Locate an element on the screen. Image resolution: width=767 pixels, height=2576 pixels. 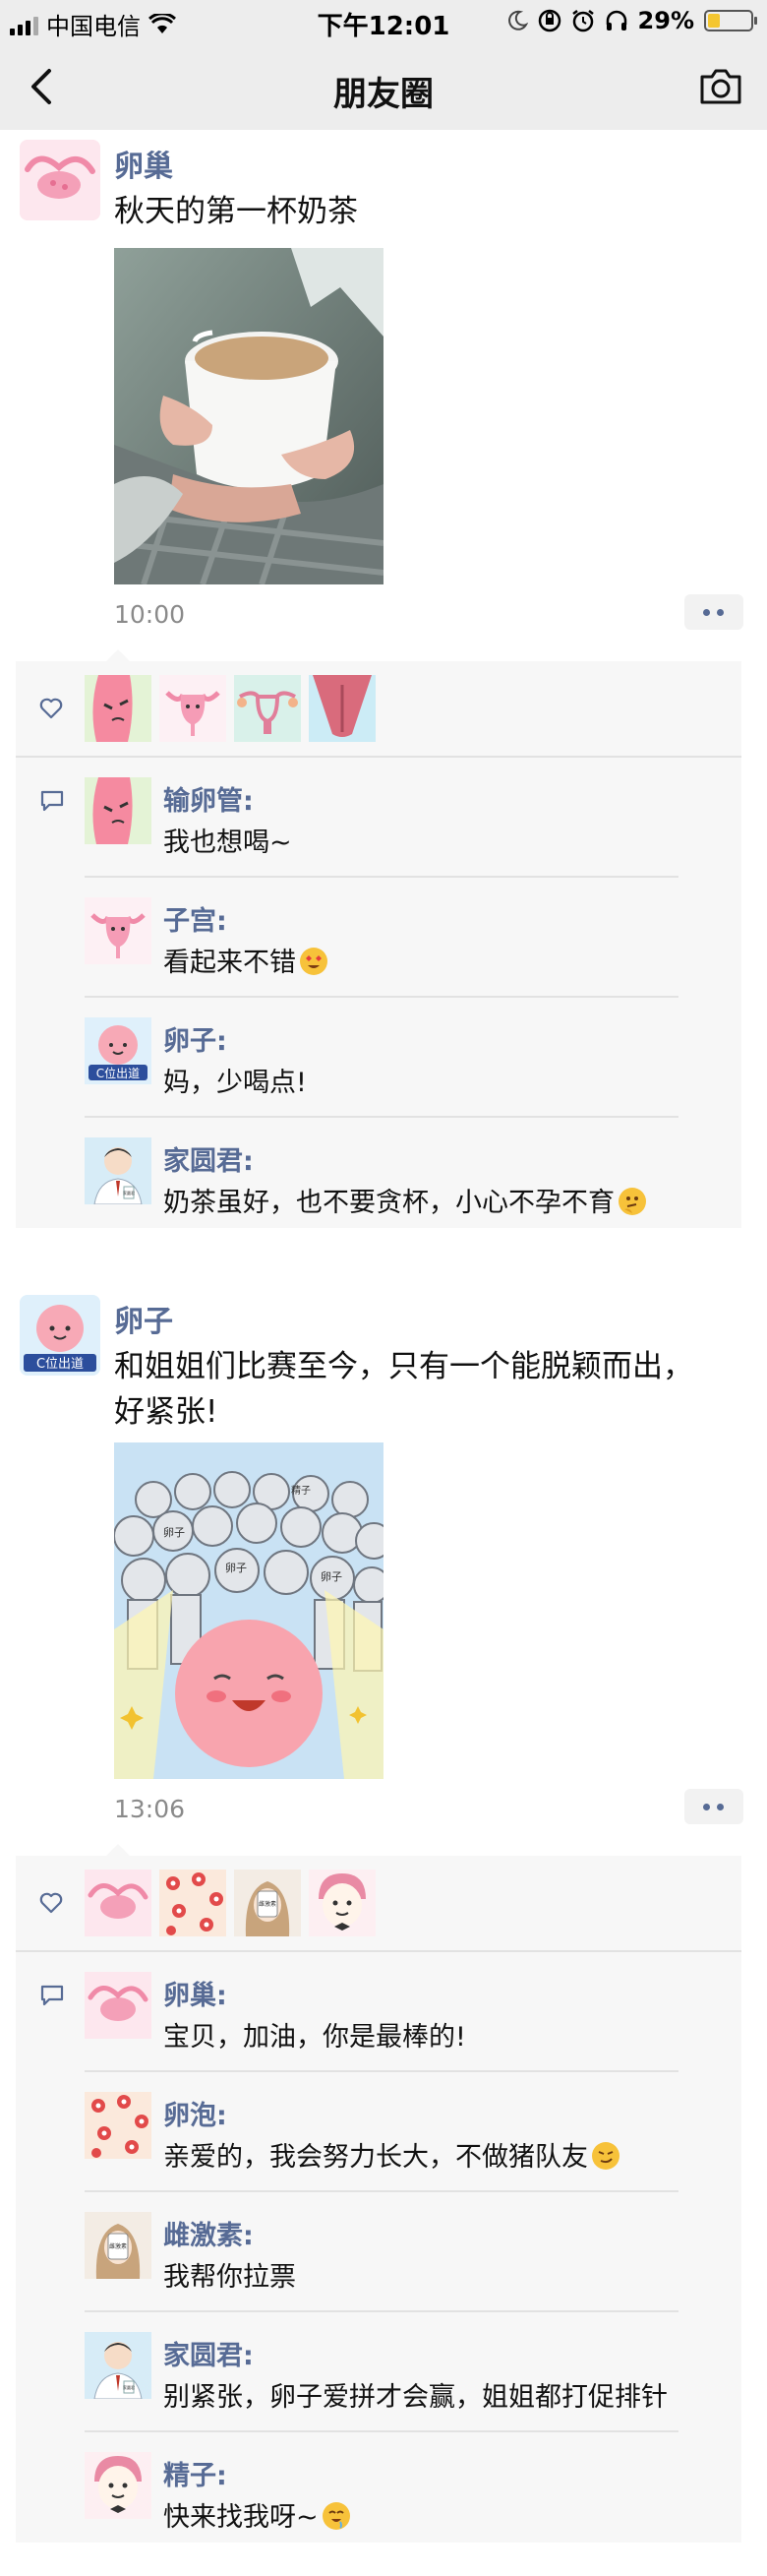
status-bar: 中国电信 下午12:01 29% is located at coordinates (383, 21).